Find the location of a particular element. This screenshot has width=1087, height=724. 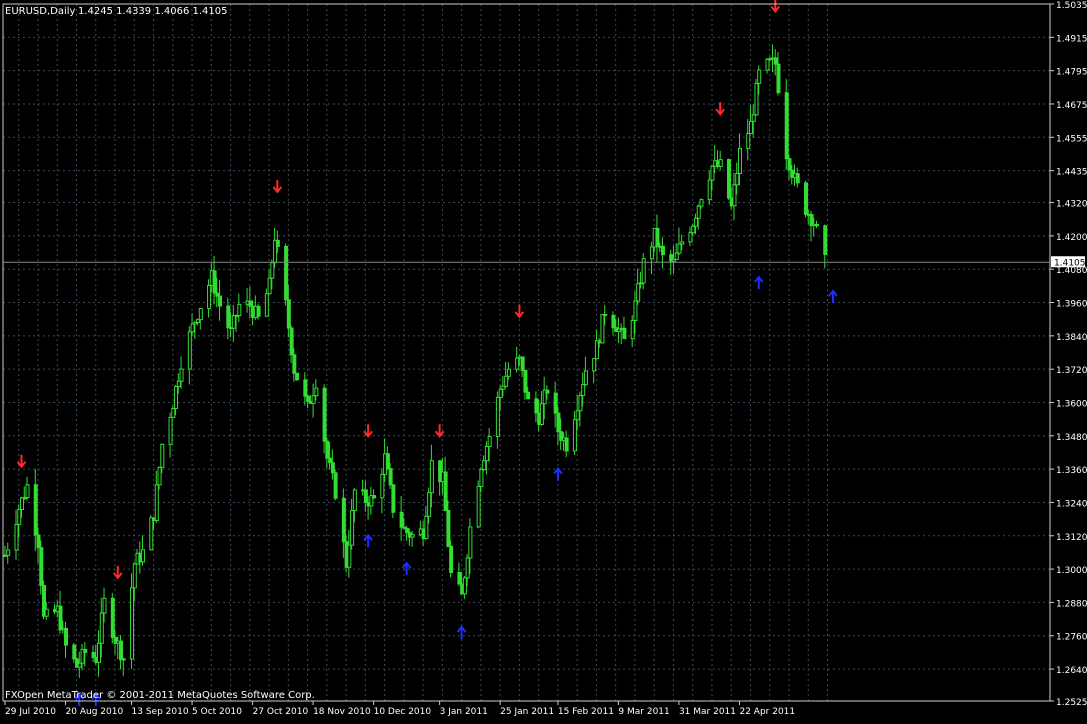

y-tick-label: 1.4435 is located at coordinates (1071, 173).